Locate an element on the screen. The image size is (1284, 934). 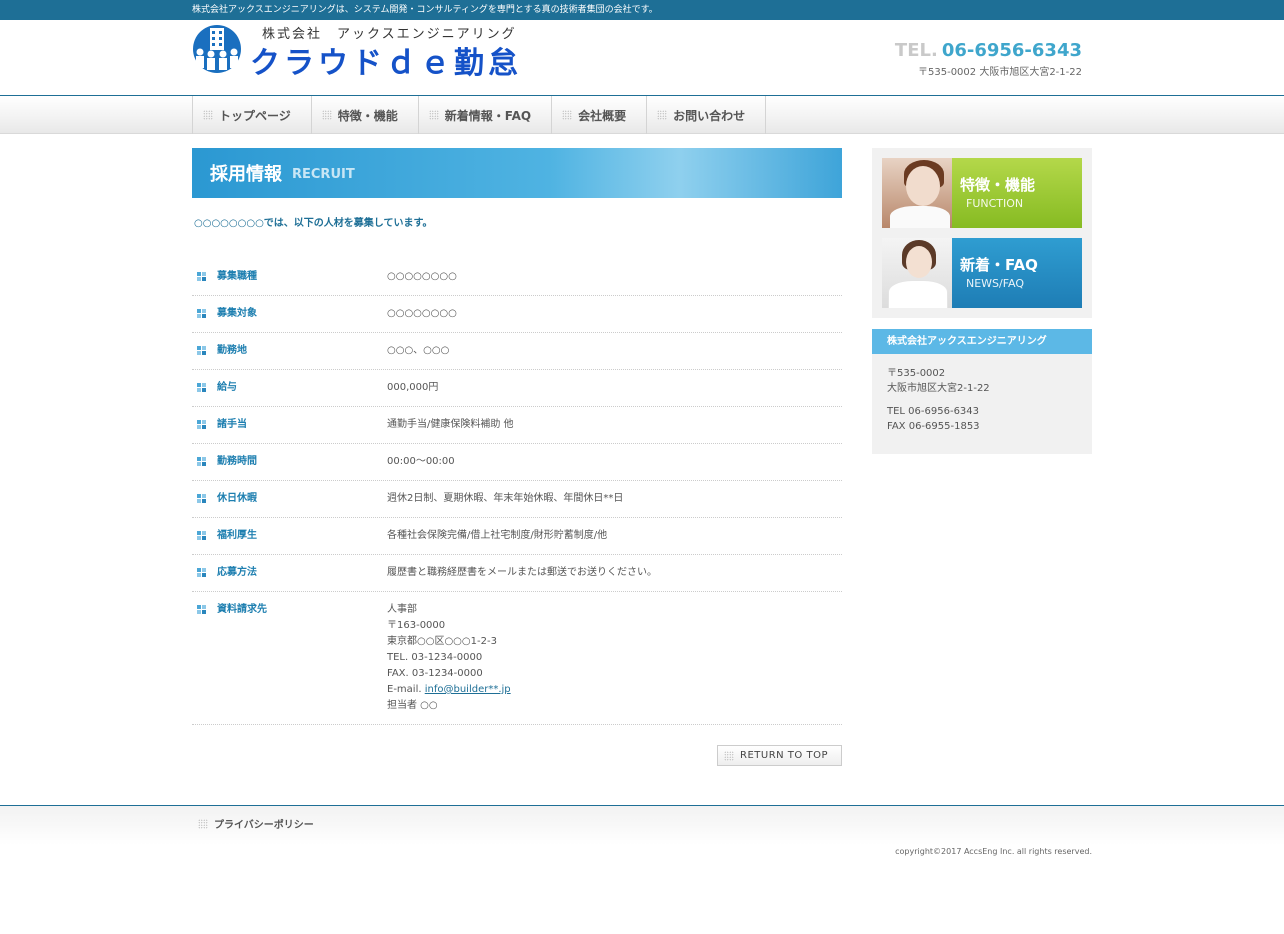
row-label: 福利厚生 is located at coordinates (237, 535).